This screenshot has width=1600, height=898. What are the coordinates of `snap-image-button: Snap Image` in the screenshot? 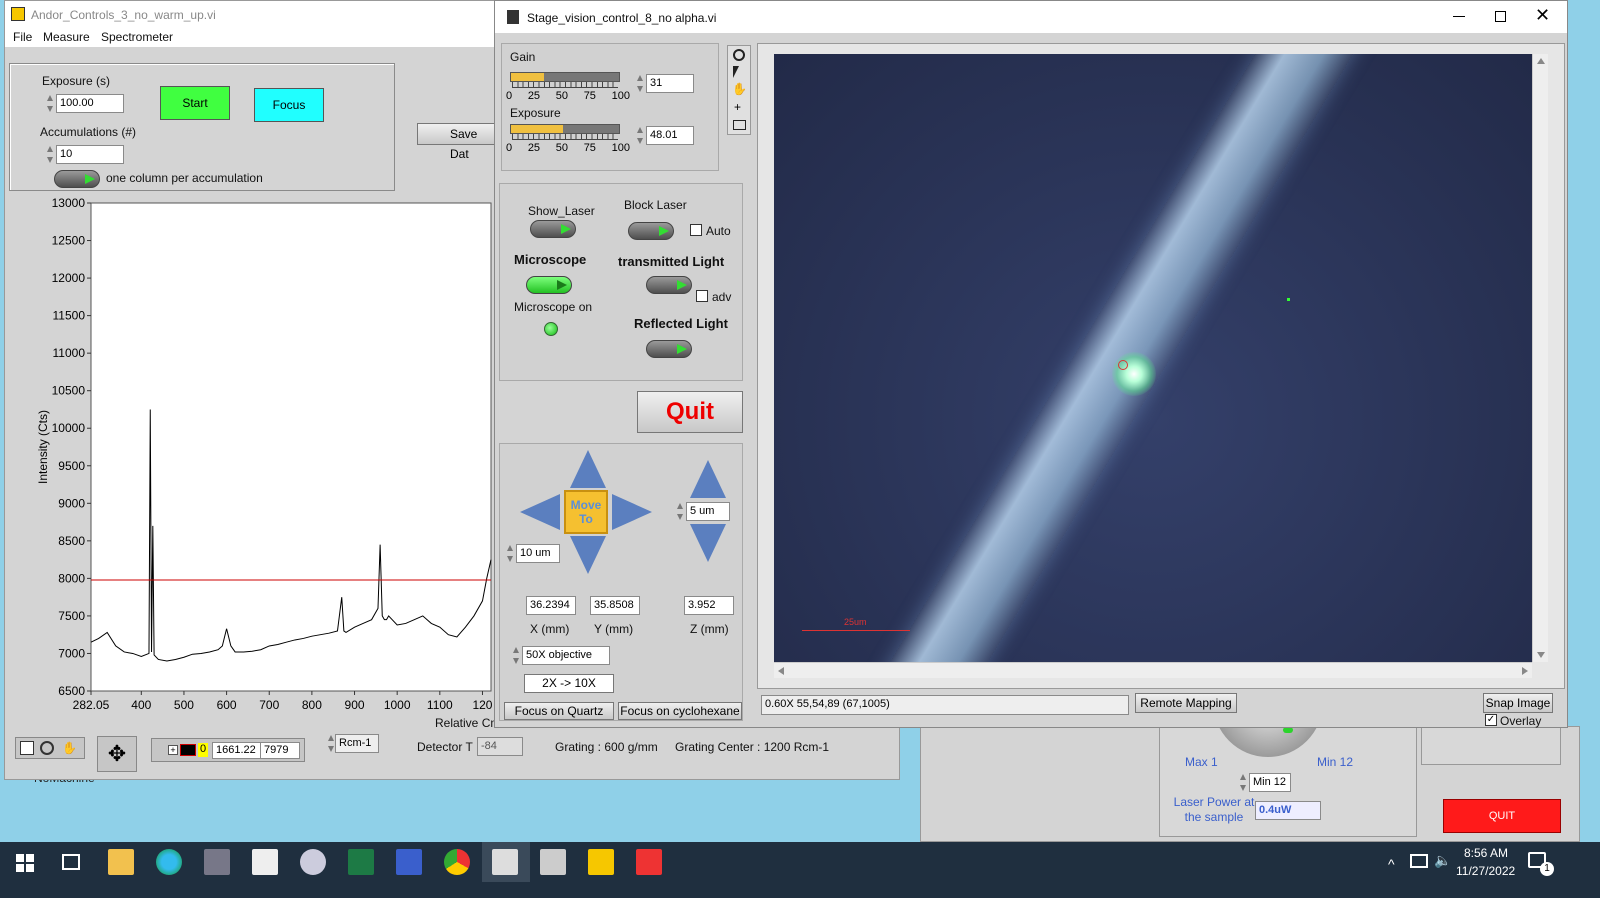 It's located at (1518, 703).